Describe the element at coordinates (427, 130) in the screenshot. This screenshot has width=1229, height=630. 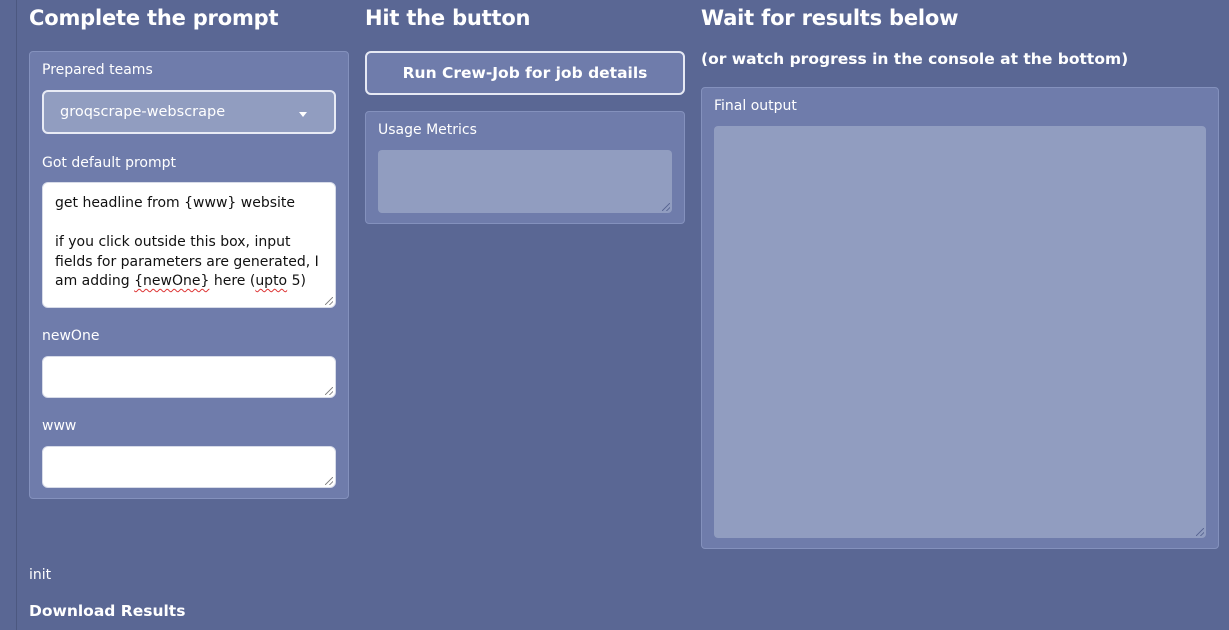
I see `usage-metrics-label: Usage Metrics` at that location.